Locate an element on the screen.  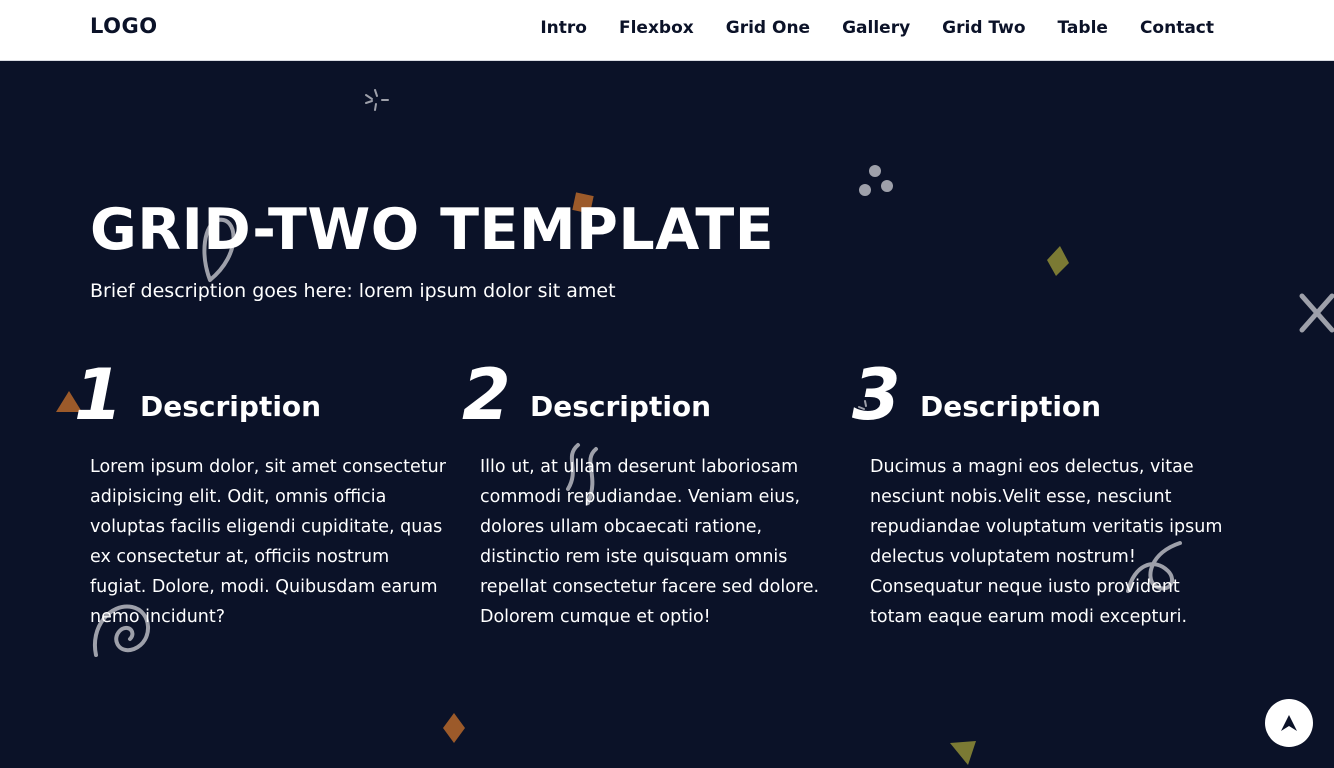
sparkle-decoration is located at coordinates (377, 100).